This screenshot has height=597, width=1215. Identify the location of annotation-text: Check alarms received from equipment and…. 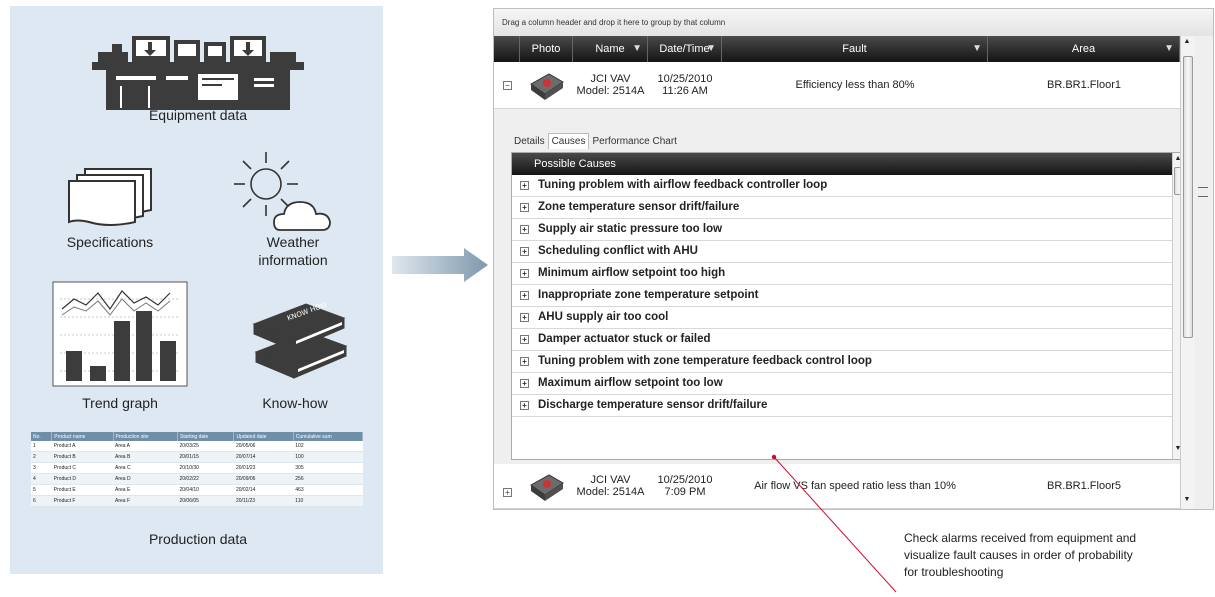
(1020, 555).